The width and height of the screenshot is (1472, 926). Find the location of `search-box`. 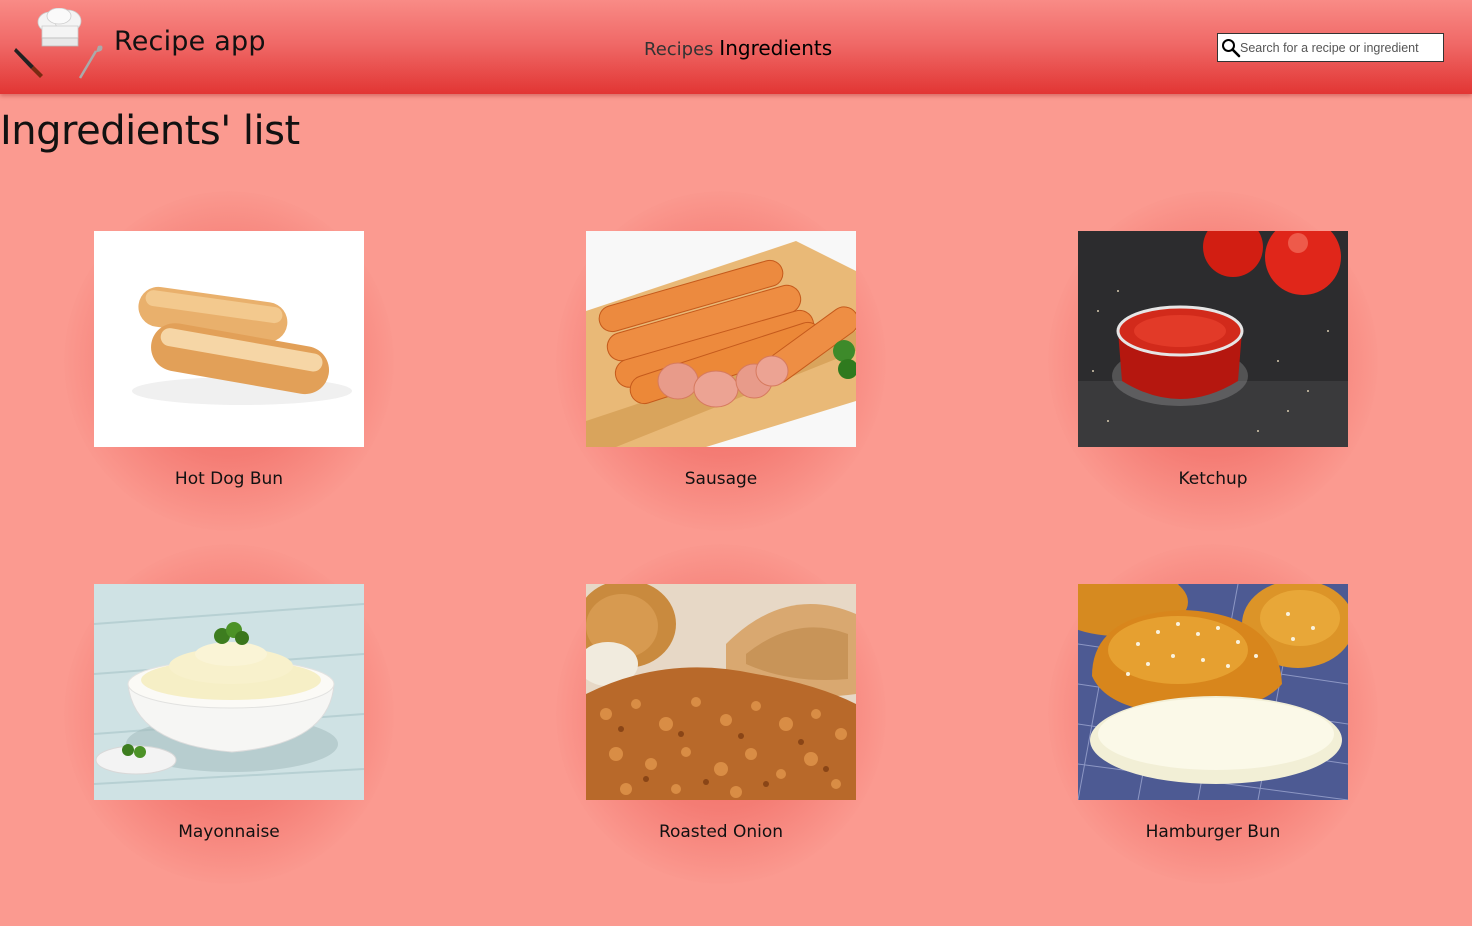

search-box is located at coordinates (1330, 47).